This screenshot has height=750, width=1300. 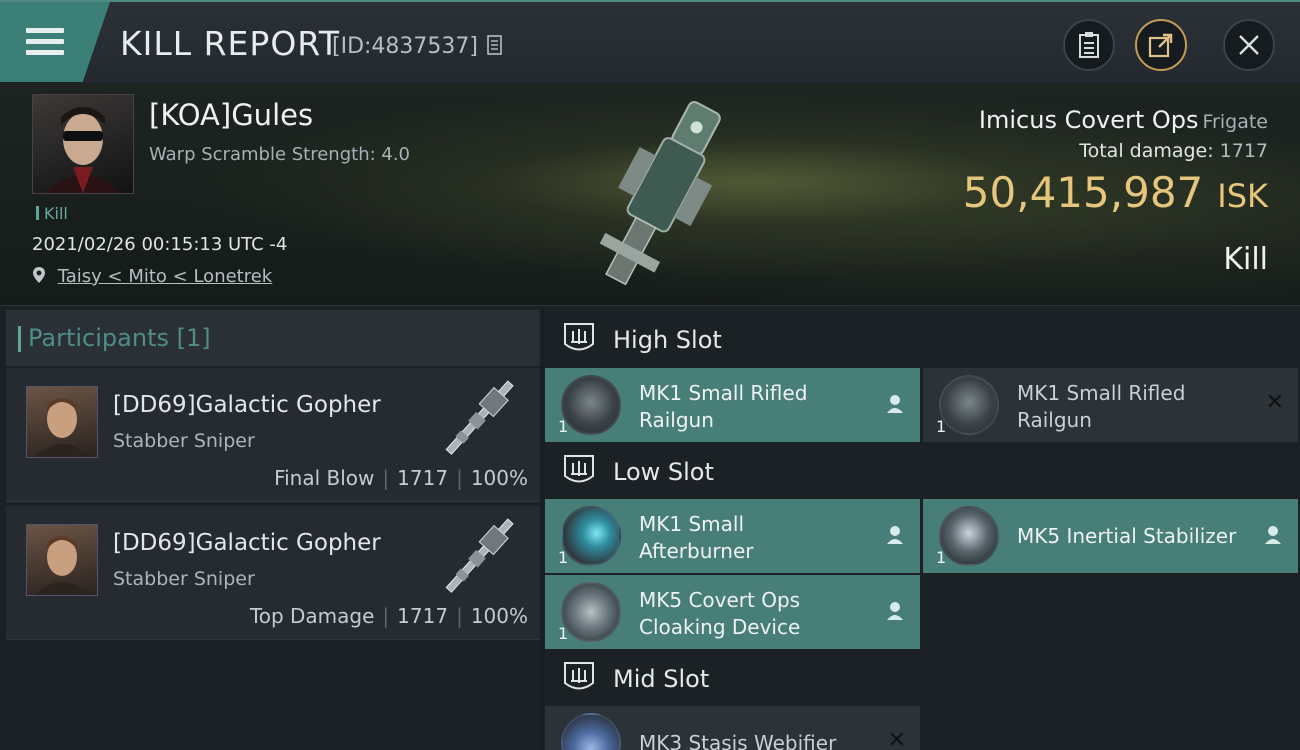 I want to click on module-card: 1 MK5 Inertial Stabilizer, so click(x=1110, y=536).